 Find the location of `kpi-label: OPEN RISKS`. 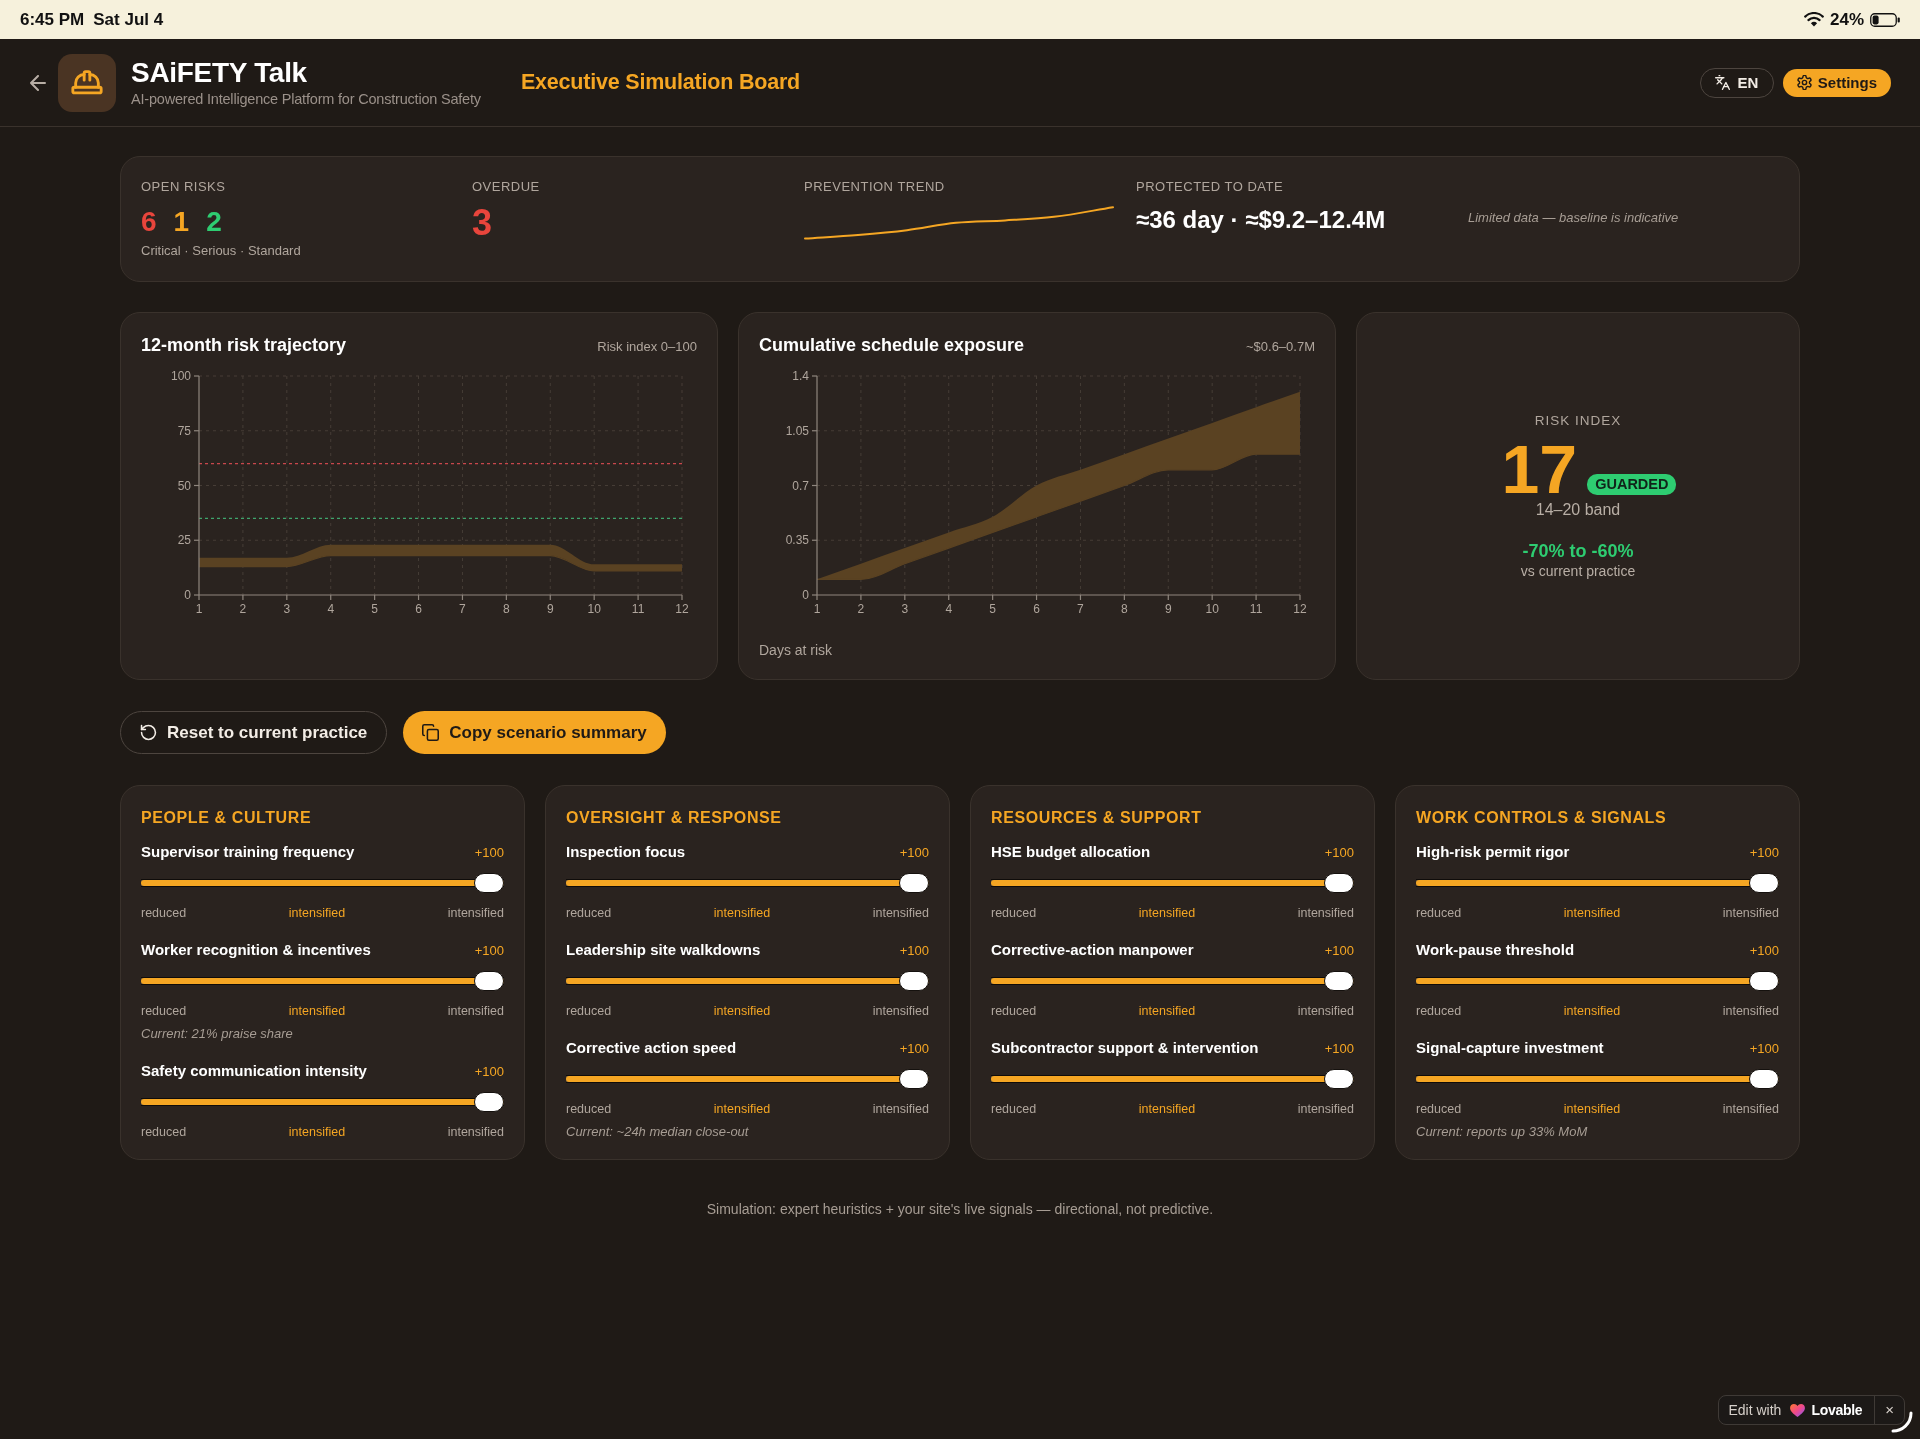

kpi-label: OPEN RISKS is located at coordinates (183, 186).